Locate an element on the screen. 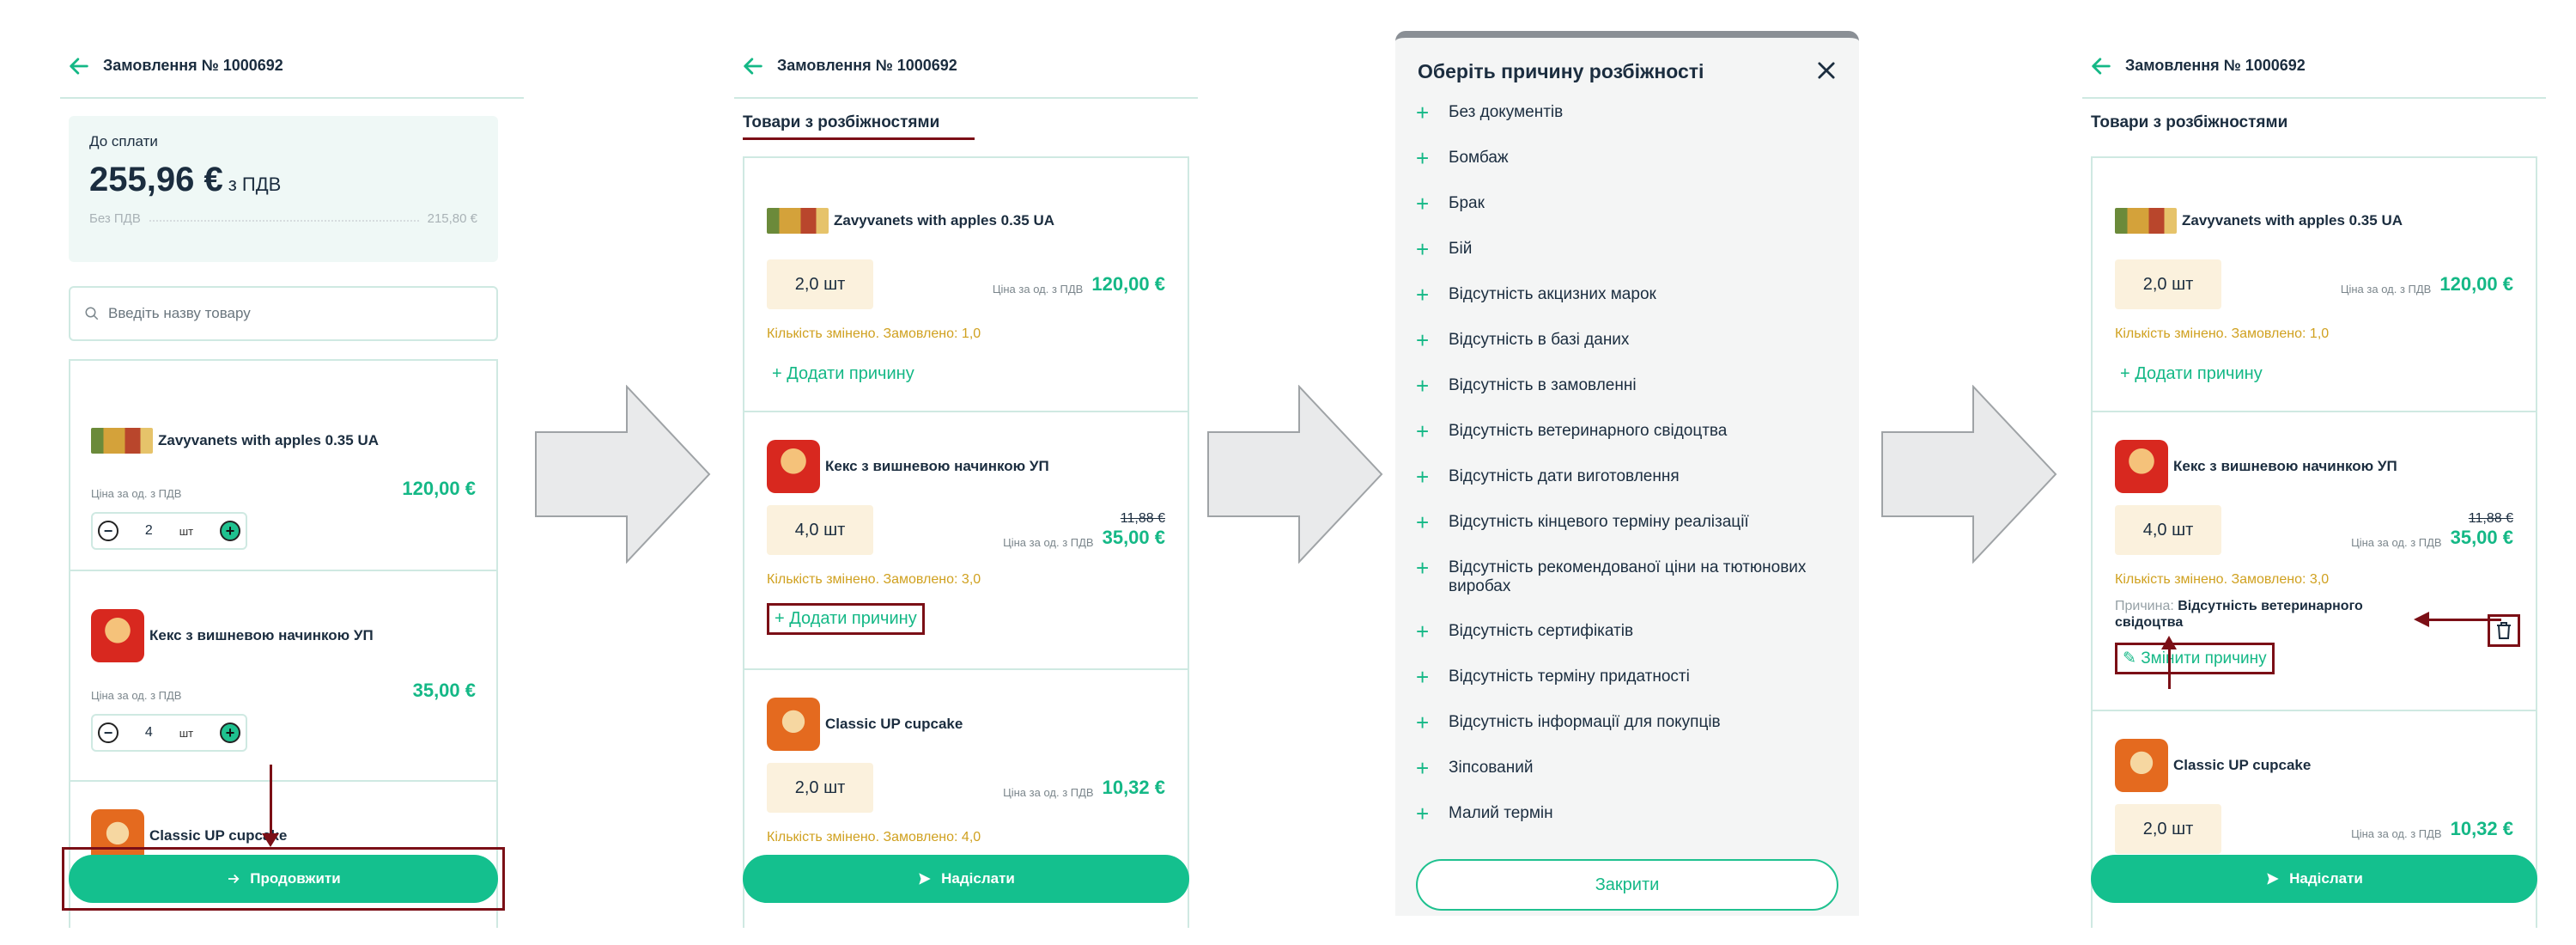  annotation-underline is located at coordinates (859, 138).